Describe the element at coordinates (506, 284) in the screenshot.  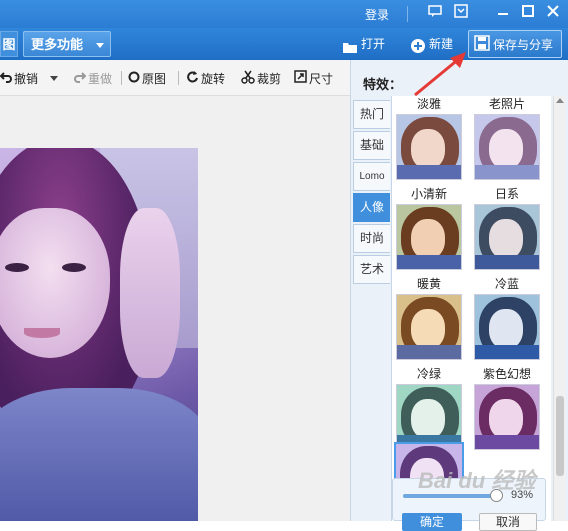
I see `effect-label: 冷蓝` at that location.